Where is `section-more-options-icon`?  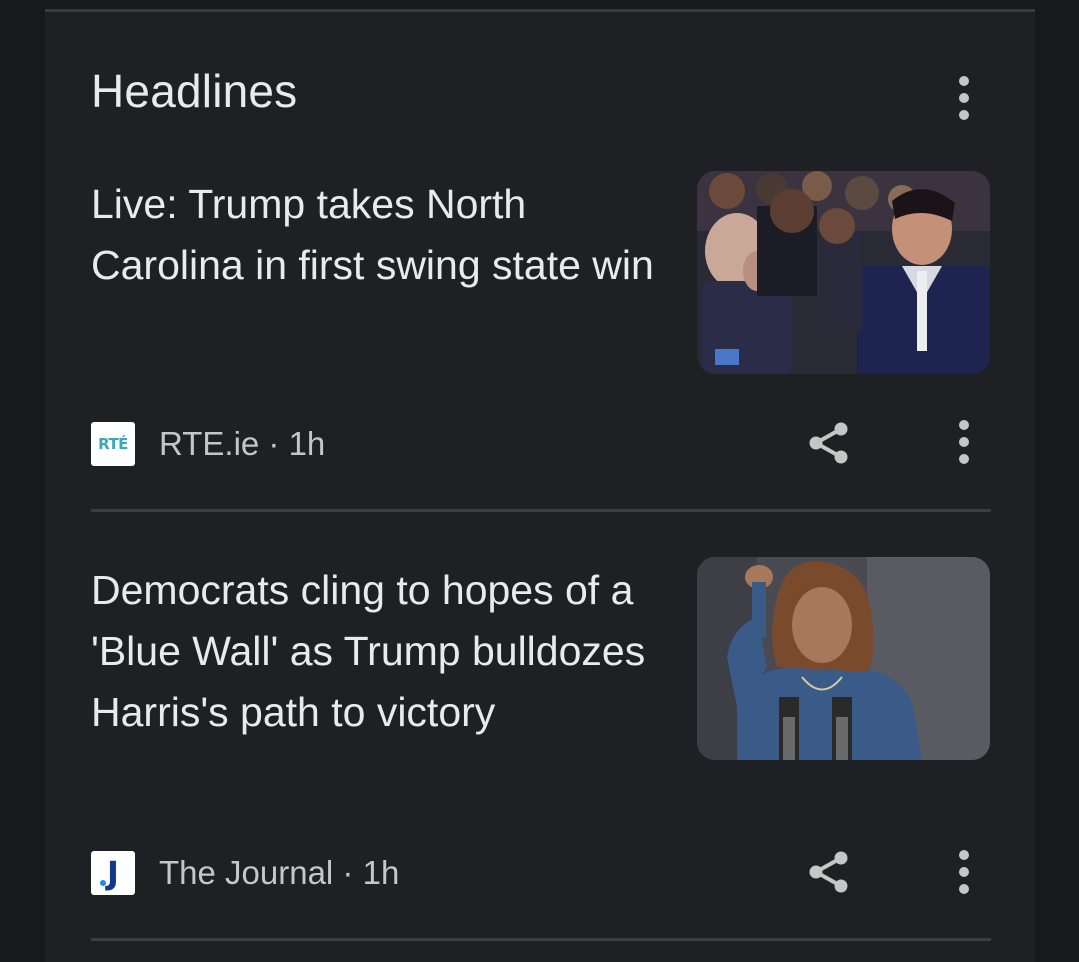
section-more-options-icon is located at coordinates (964, 98).